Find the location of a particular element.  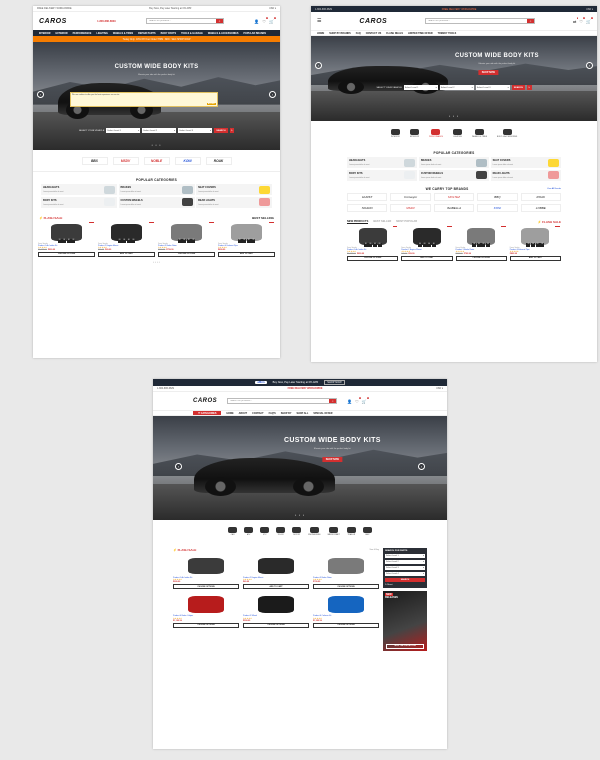

nav-item: TOOLS & GARAGE is located at coordinates (192, 33).